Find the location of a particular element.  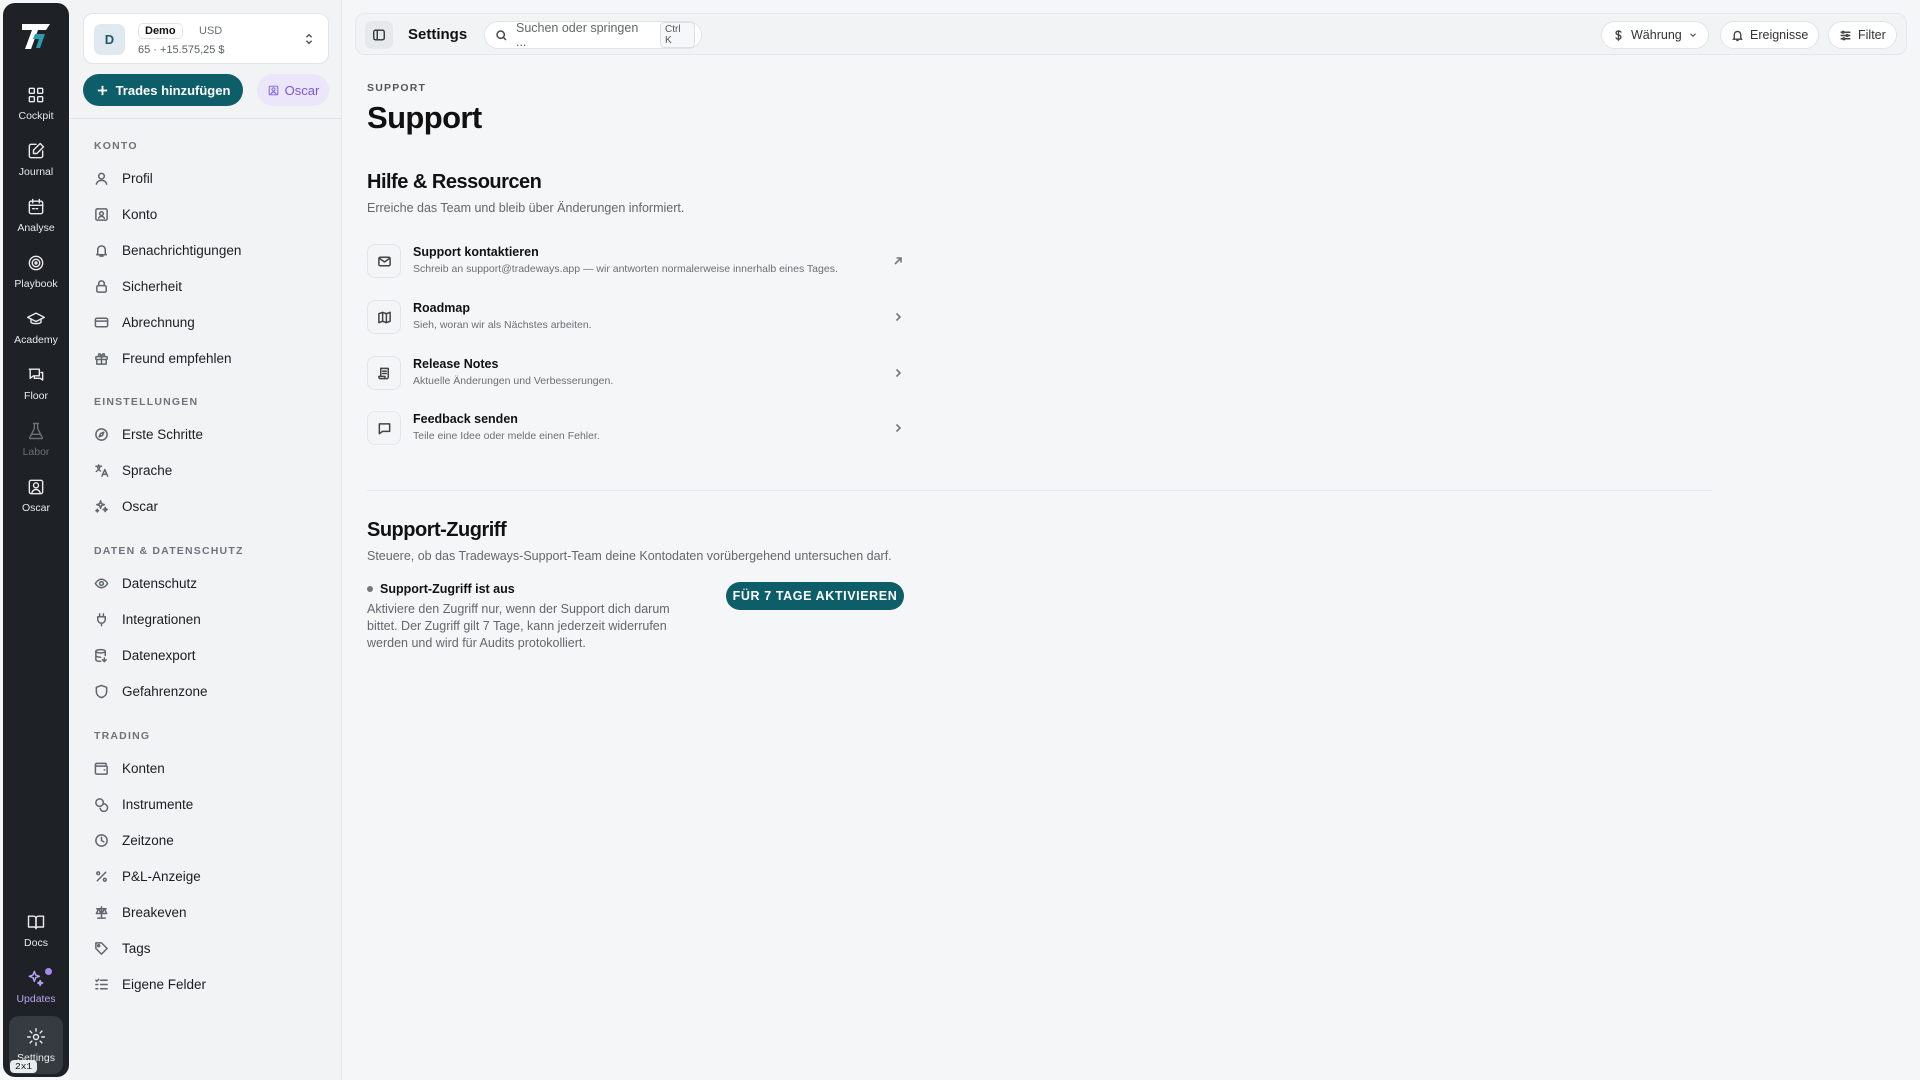

rail-item-analyse: Analyse is located at coordinates (36, 215).